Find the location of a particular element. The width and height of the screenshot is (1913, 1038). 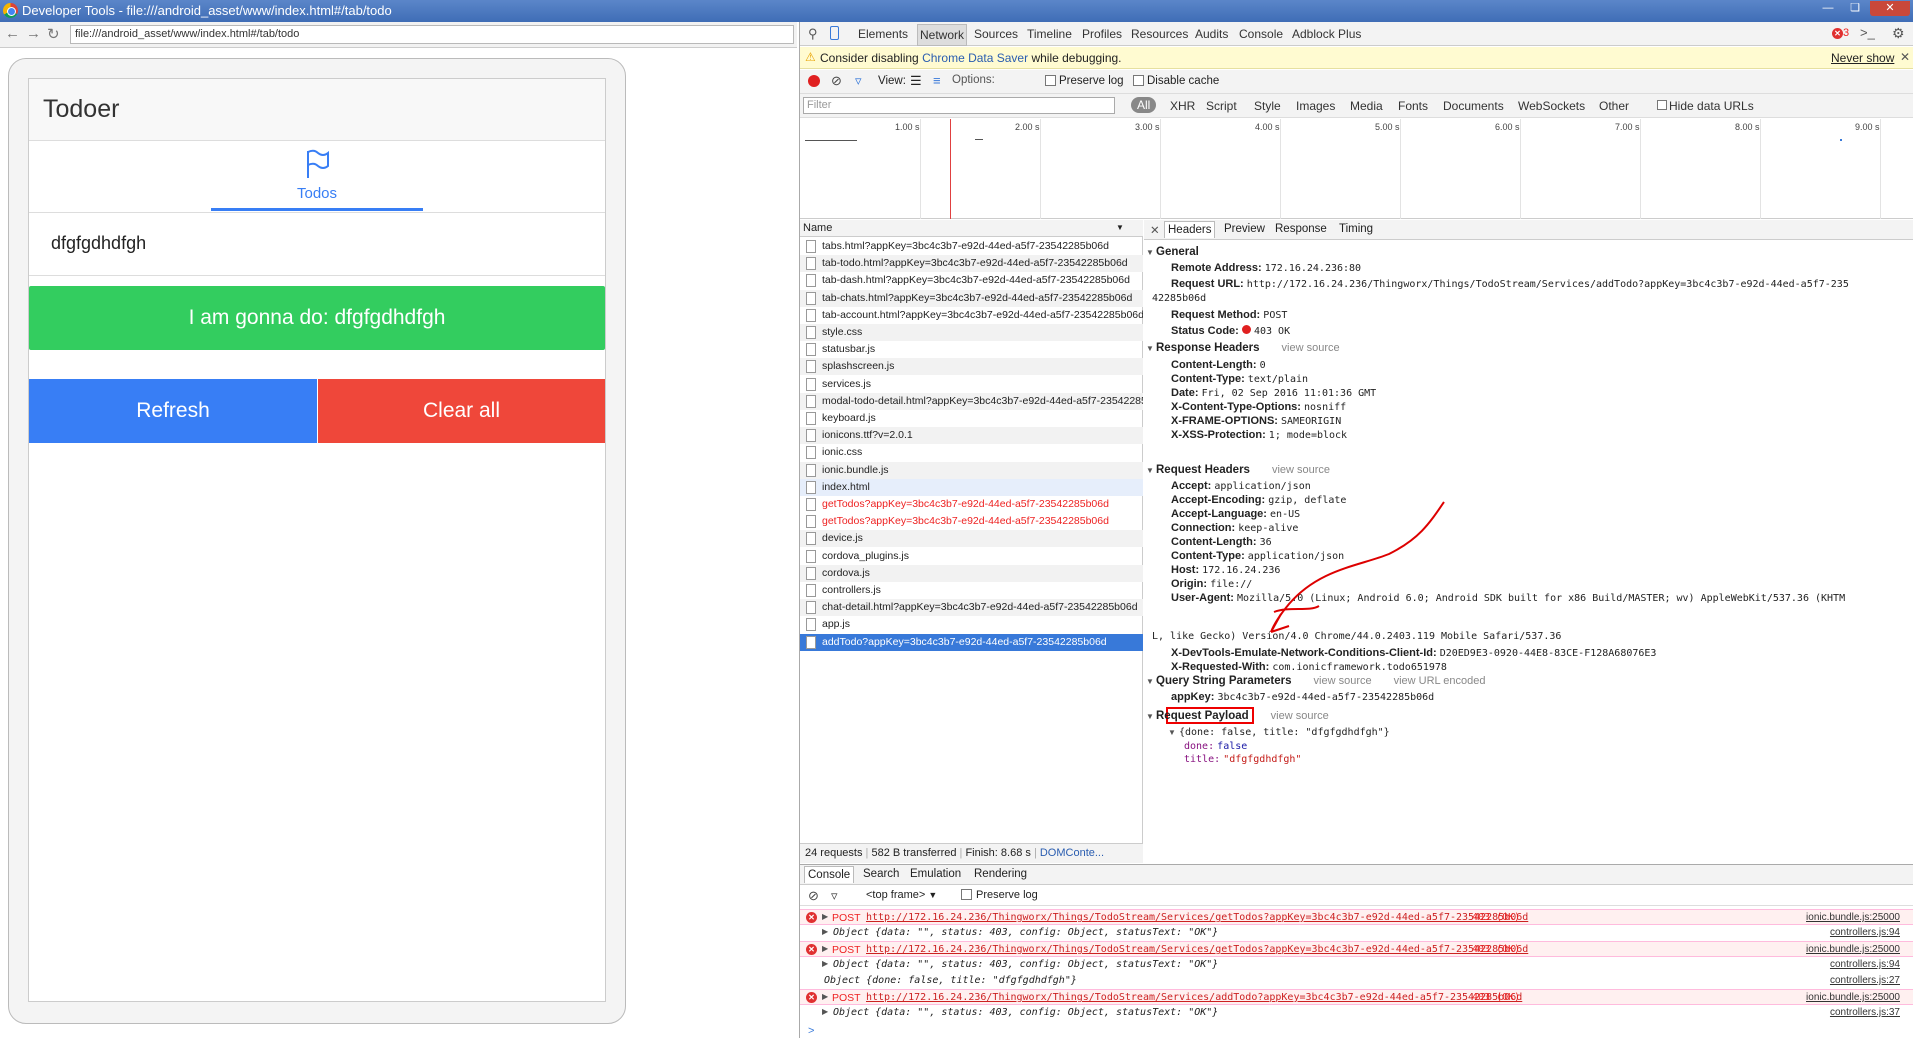

payload-view-source-link: view source is located at coordinates (1300, 716).